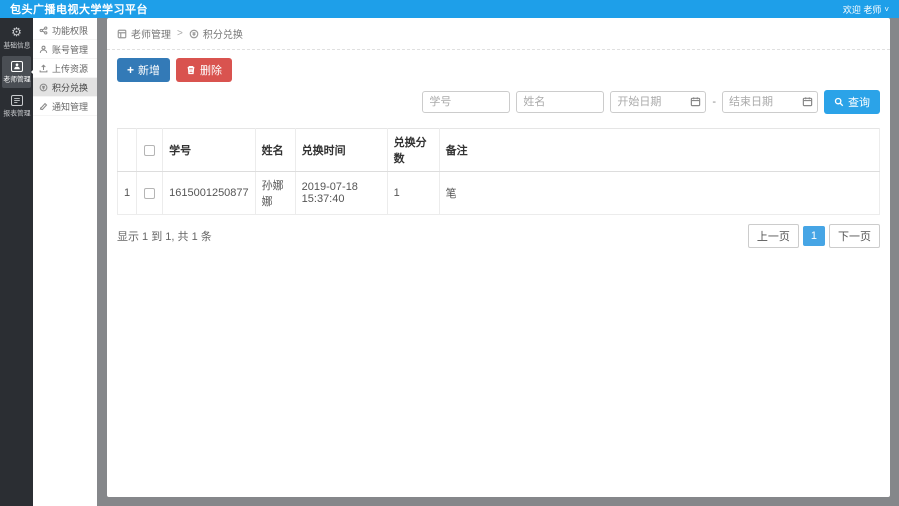 Image resolution: width=899 pixels, height=506 pixels. I want to click on sidebar-item-points-exchange: 积分兑换, so click(65, 87).